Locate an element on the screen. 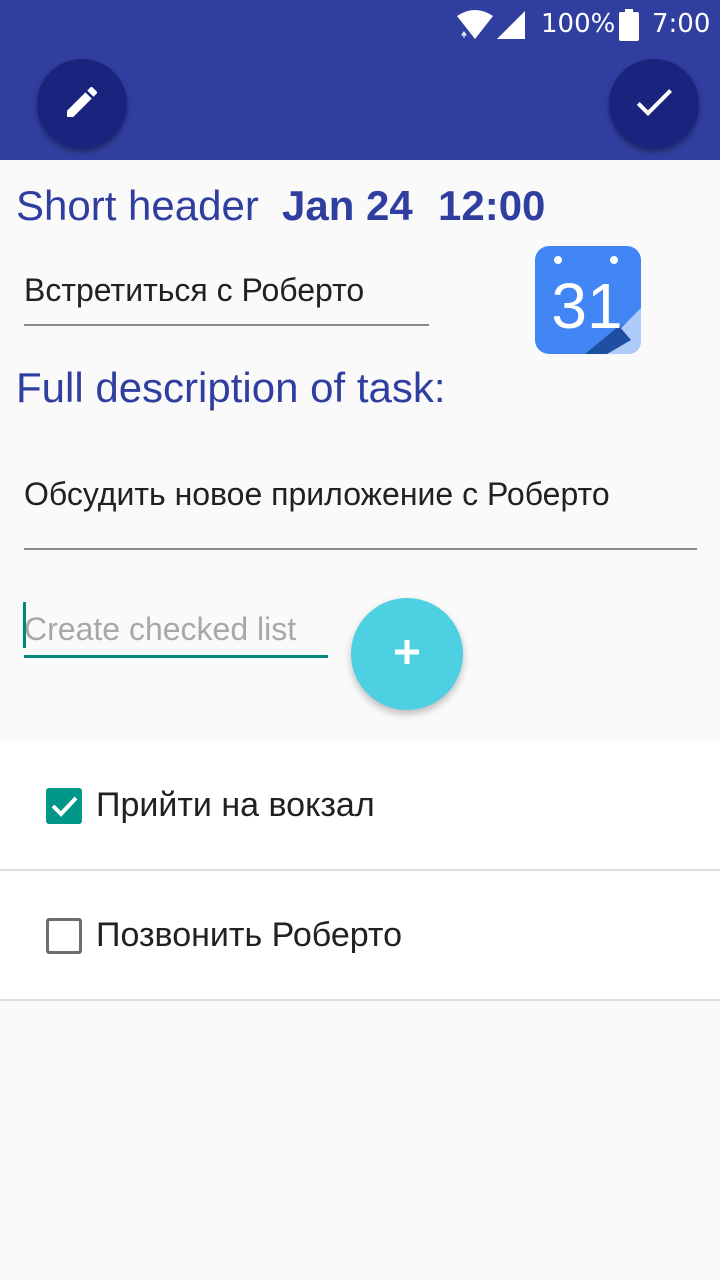  status-bar: 100% 7:00 is located at coordinates (360, 25).